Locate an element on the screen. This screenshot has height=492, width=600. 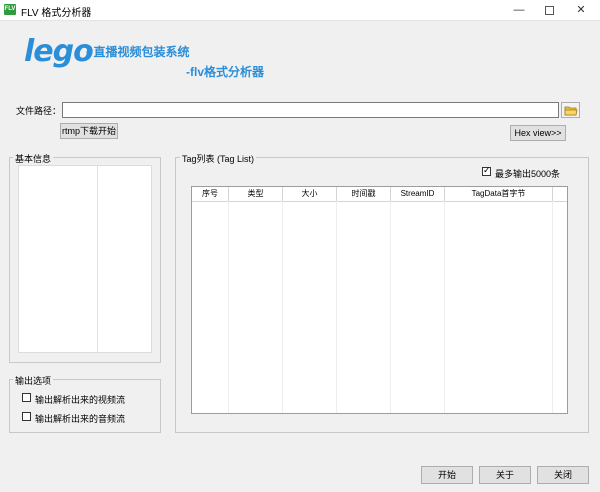
output-options-title: 输出选项 is located at coordinates (33, 380).